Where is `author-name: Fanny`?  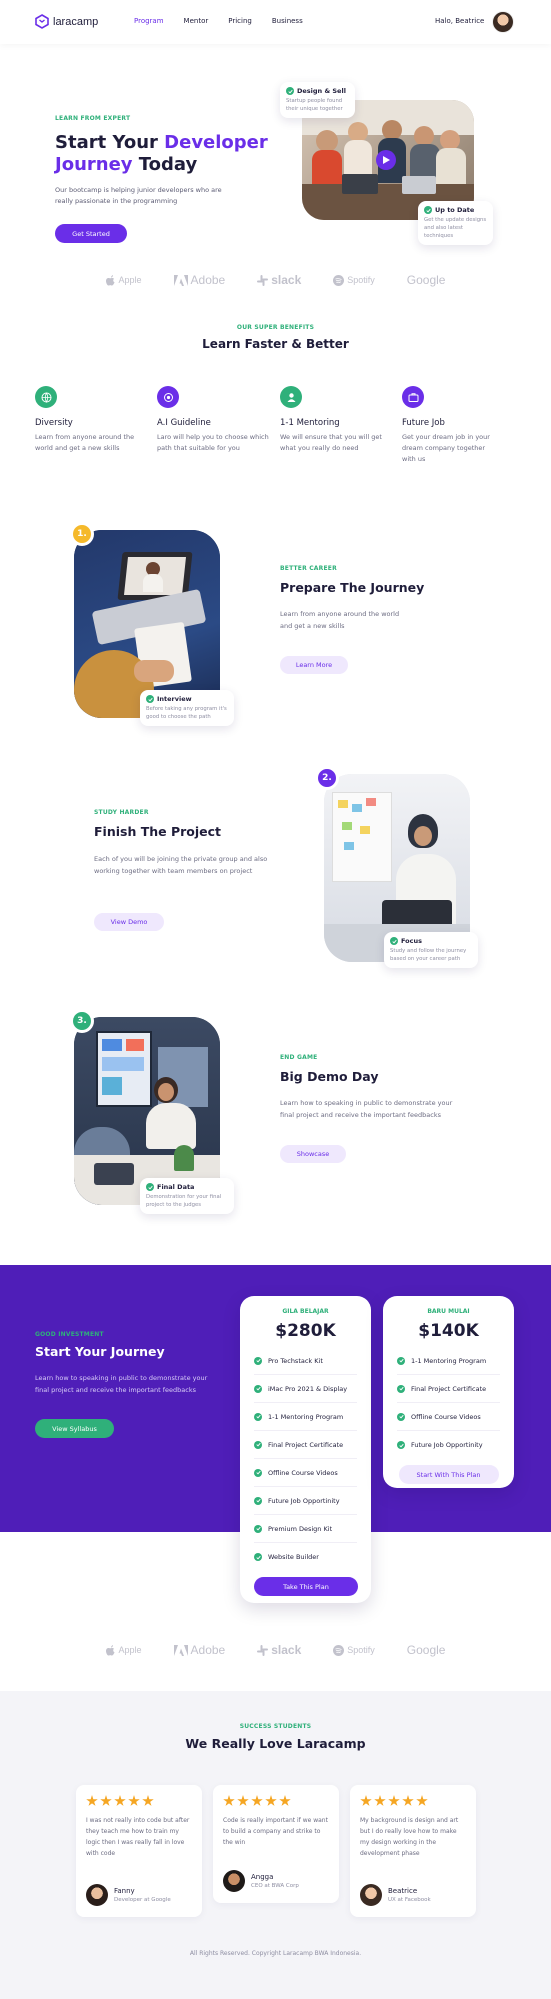
author-name: Fanny is located at coordinates (124, 1891).